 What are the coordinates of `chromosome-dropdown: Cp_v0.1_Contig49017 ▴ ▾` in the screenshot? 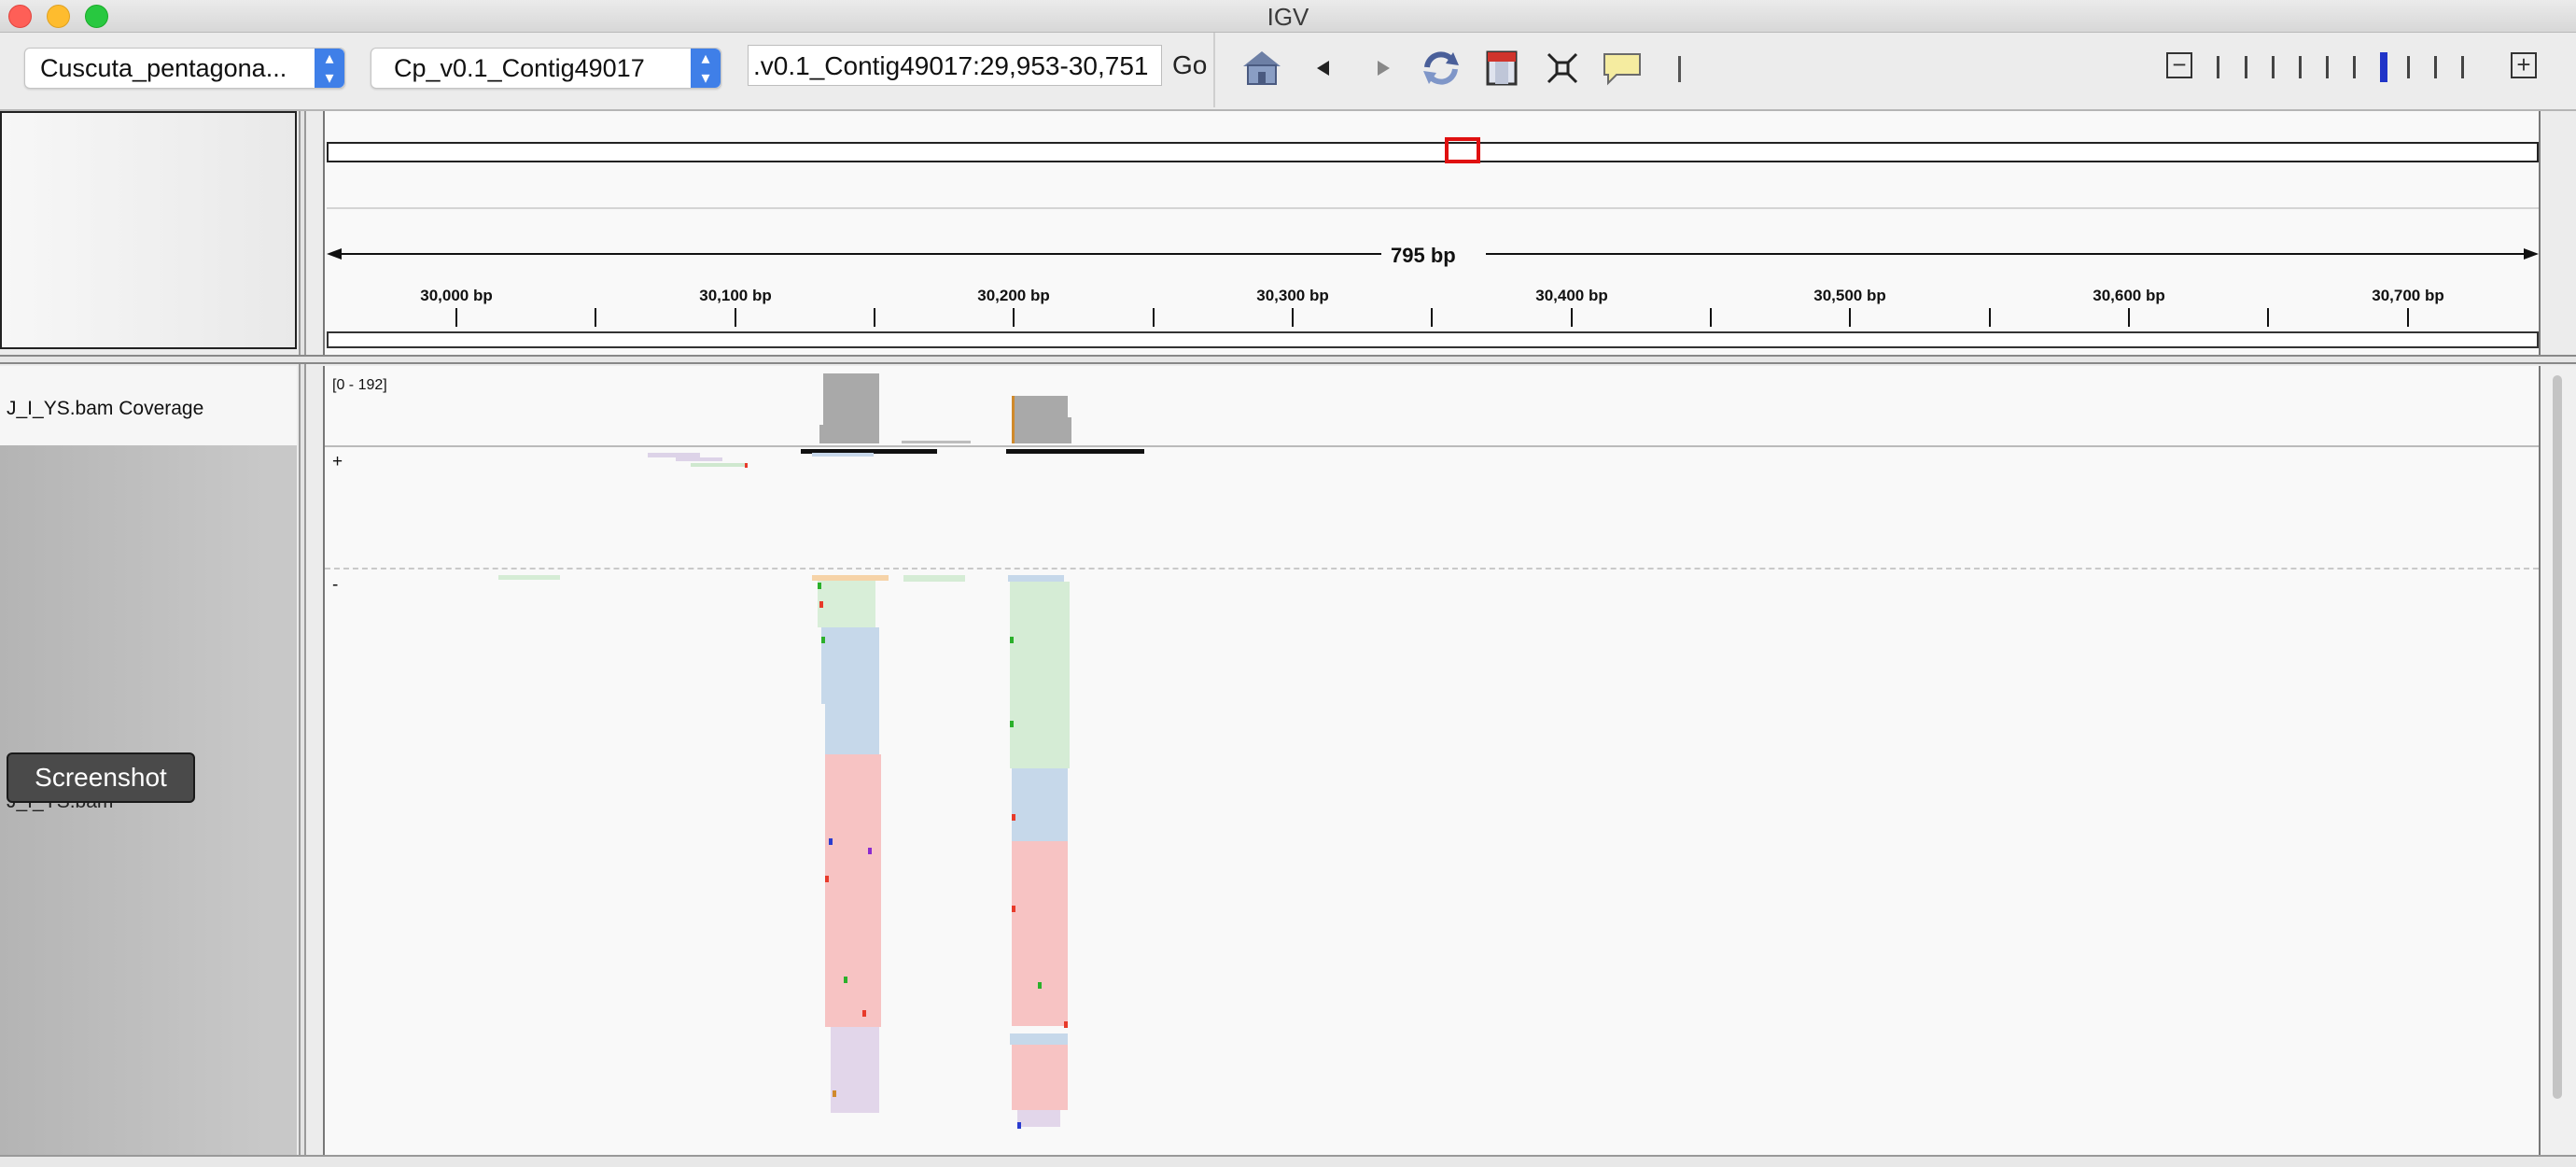 It's located at (546, 68).